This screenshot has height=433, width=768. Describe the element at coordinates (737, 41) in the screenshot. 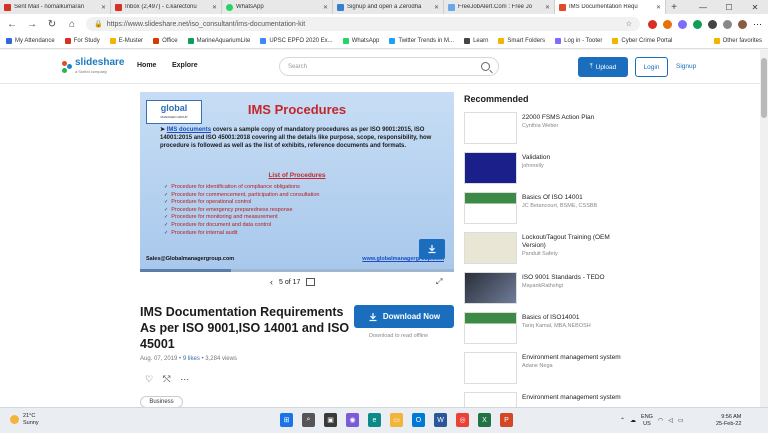

I see `other-favorites: Other favorites` at that location.